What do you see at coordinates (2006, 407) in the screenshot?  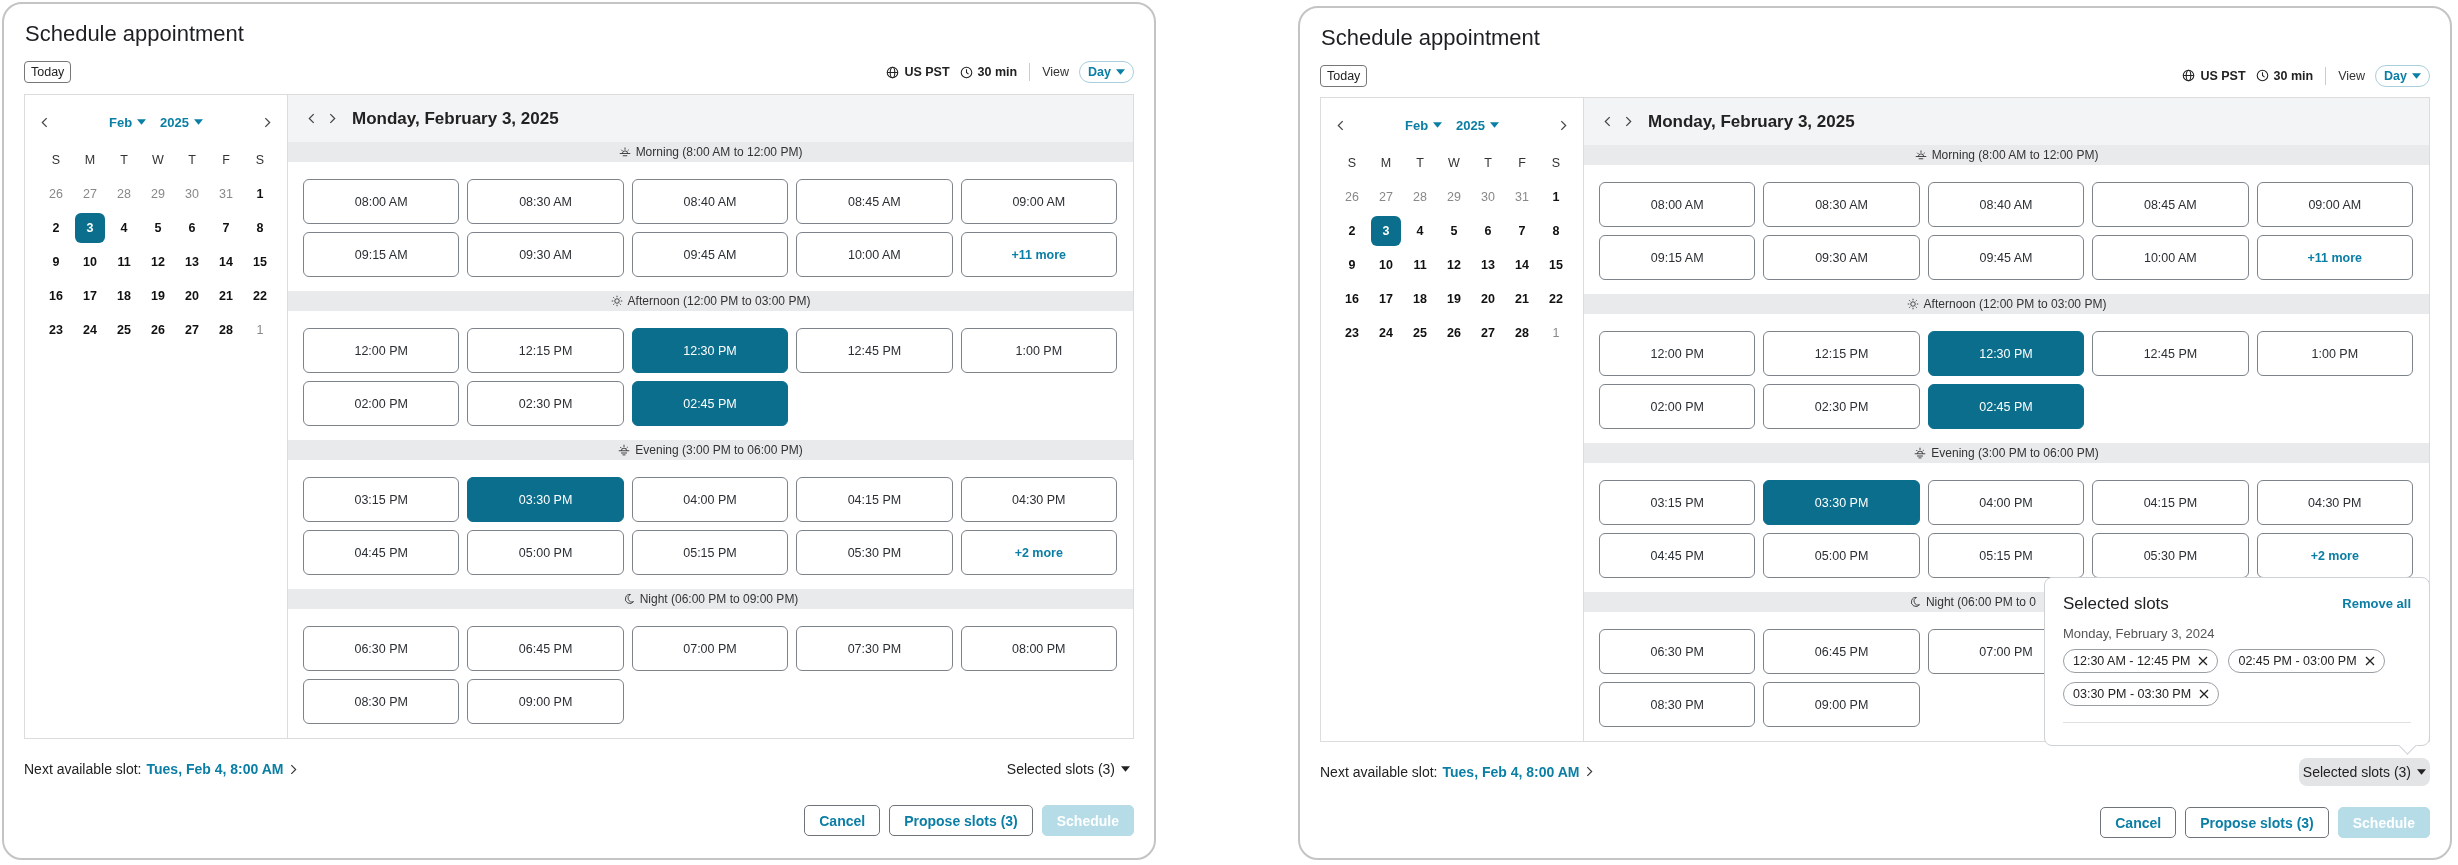 I see `time-slot: 02:45 PM` at bounding box center [2006, 407].